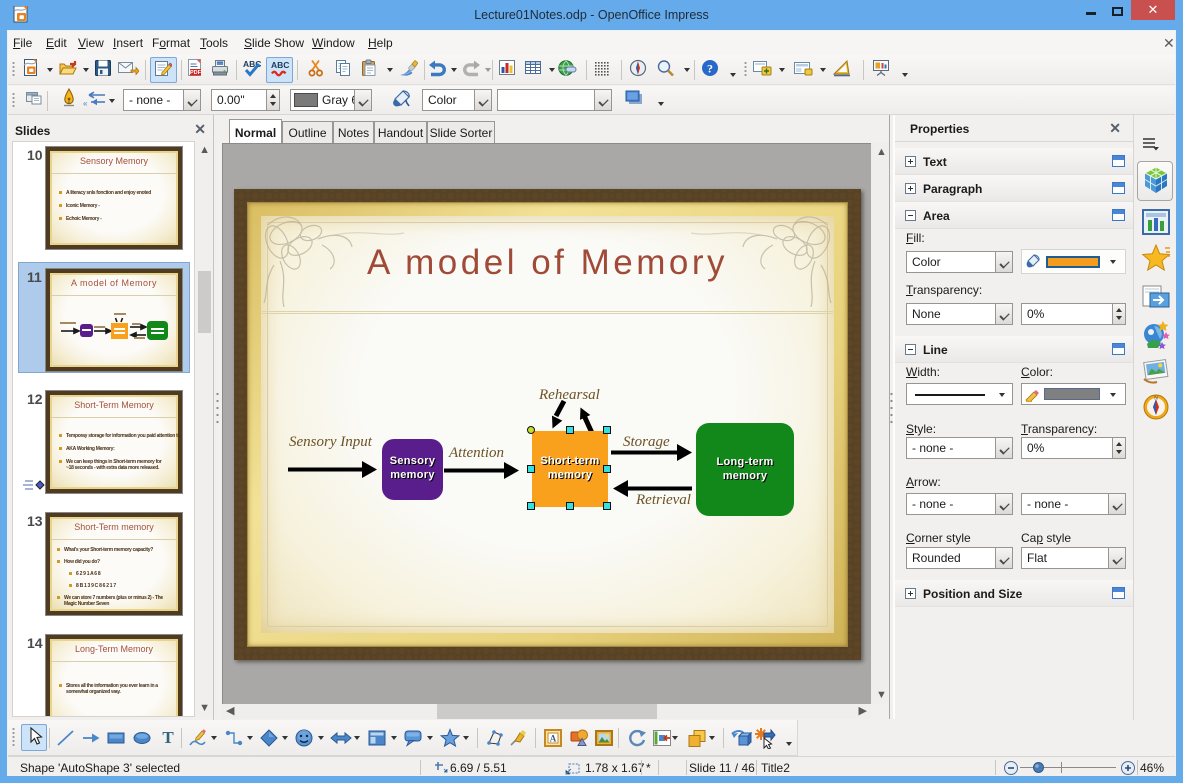 The image size is (1183, 783). I want to click on svg-text: T, so click(168, 737).